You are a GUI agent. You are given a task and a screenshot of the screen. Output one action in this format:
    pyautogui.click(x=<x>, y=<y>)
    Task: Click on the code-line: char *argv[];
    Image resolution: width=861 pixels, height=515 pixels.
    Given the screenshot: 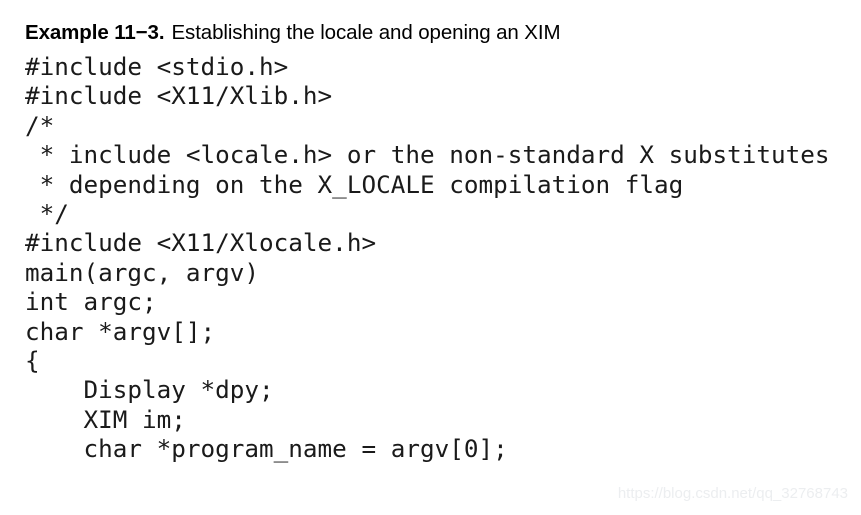 What is the action you would take?
    pyautogui.click(x=120, y=331)
    